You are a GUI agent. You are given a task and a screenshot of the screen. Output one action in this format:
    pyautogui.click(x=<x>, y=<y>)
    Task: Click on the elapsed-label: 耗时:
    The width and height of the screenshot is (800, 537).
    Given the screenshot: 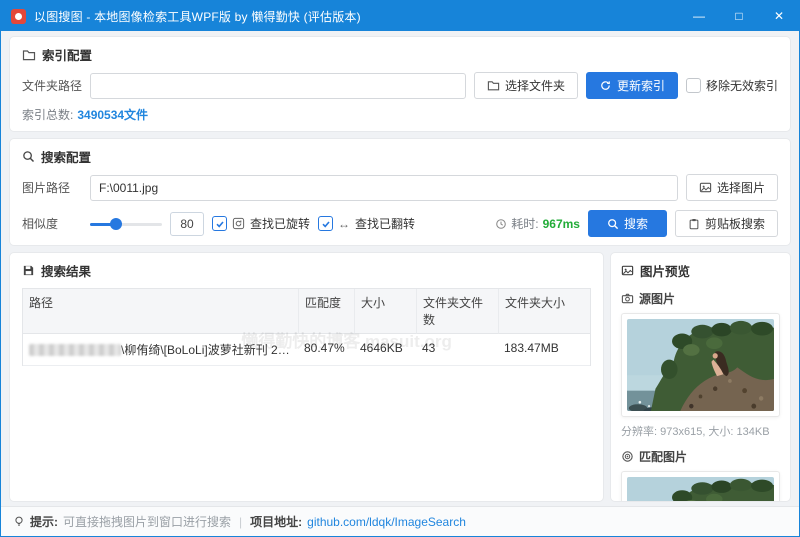 What is the action you would take?
    pyautogui.click(x=525, y=224)
    